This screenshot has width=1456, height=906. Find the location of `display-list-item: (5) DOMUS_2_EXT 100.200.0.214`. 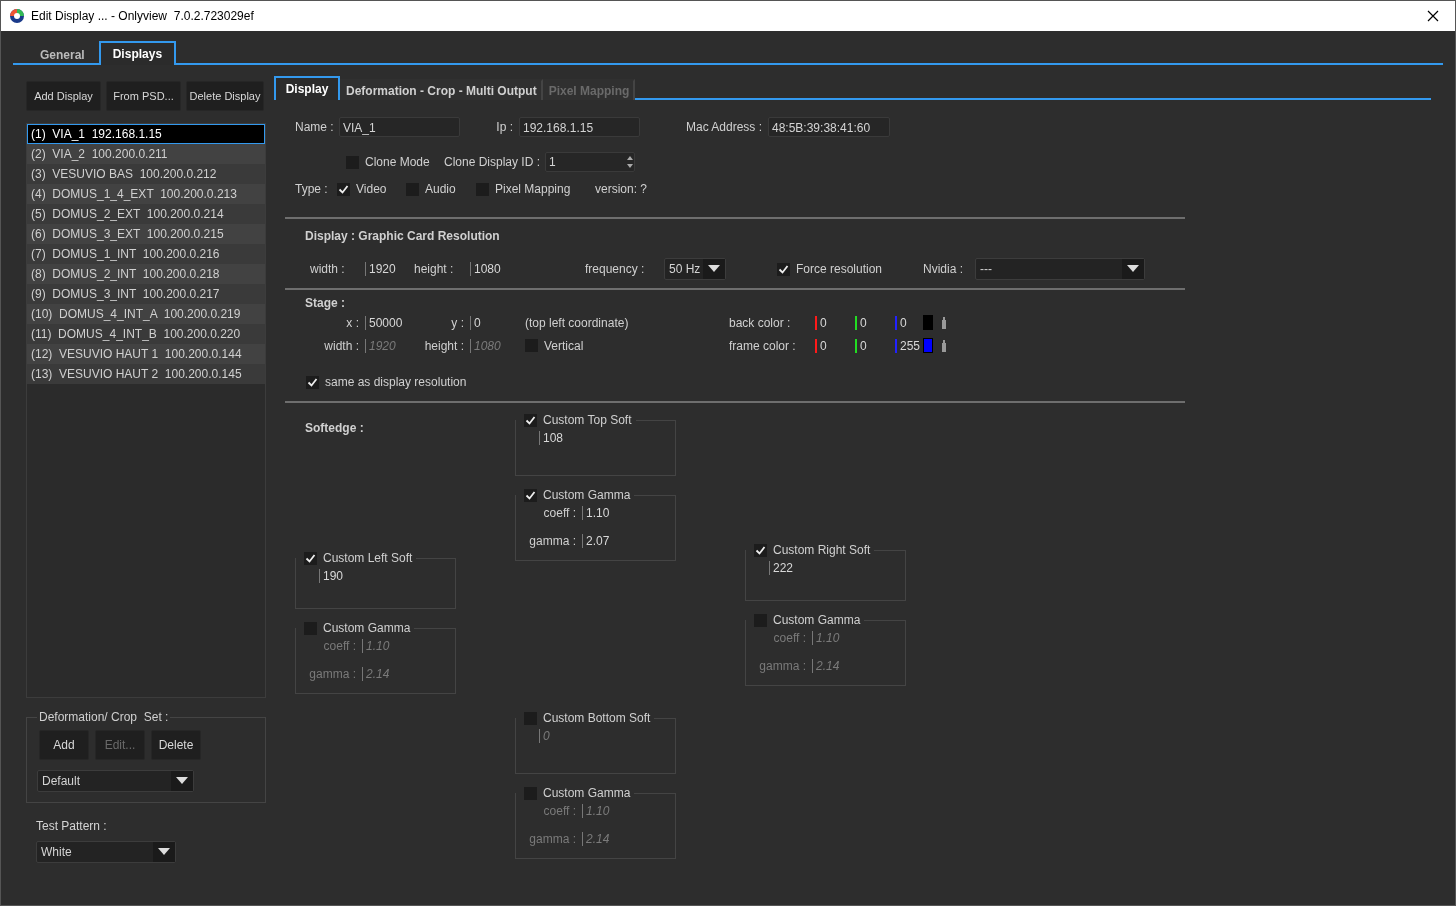

display-list-item: (5) DOMUS_2_EXT 100.200.0.214 is located at coordinates (146, 214).